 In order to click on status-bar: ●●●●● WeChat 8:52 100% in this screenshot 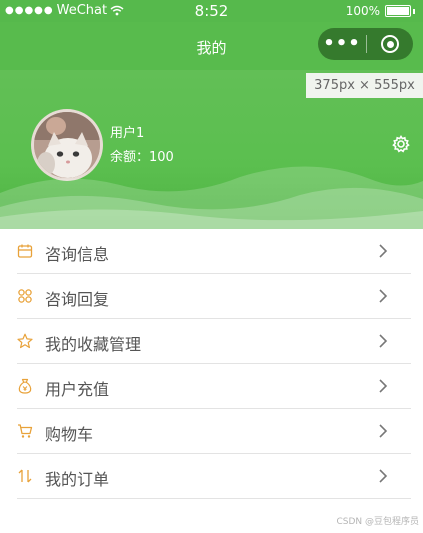, I will do `click(211, 11)`.